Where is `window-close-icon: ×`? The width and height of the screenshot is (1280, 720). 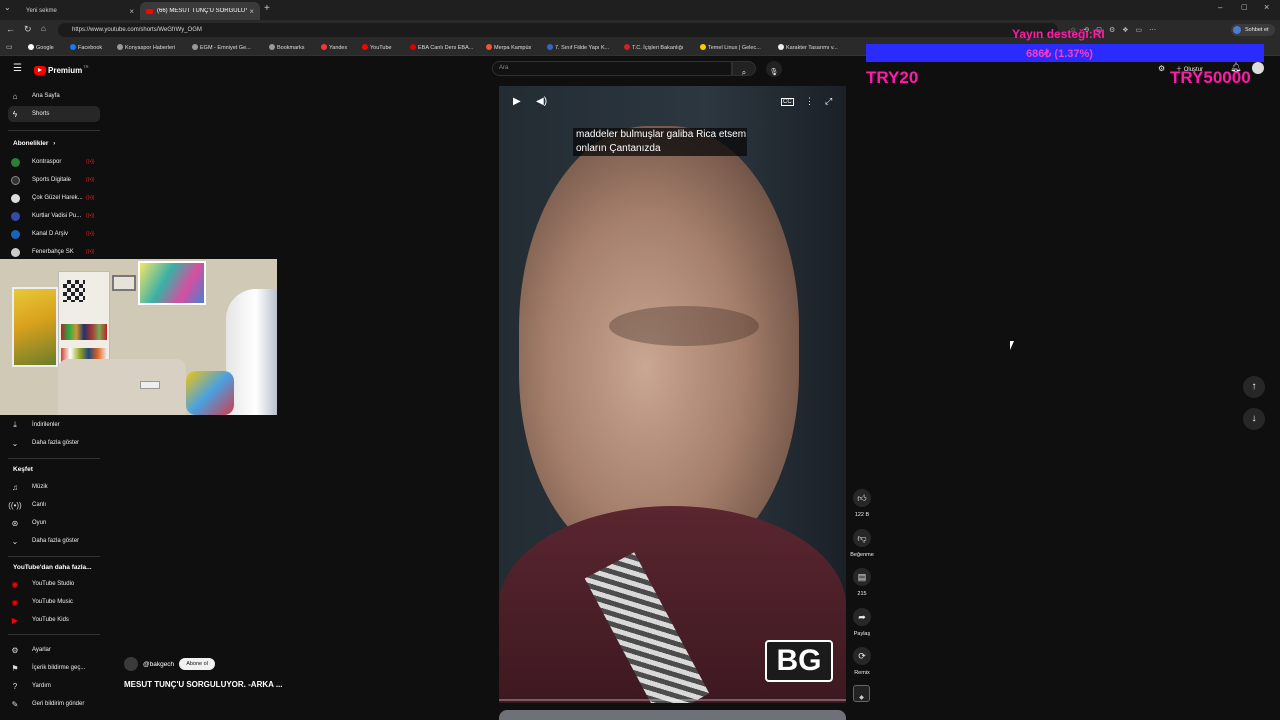
window-close-icon: × is located at coordinates (1266, 7).